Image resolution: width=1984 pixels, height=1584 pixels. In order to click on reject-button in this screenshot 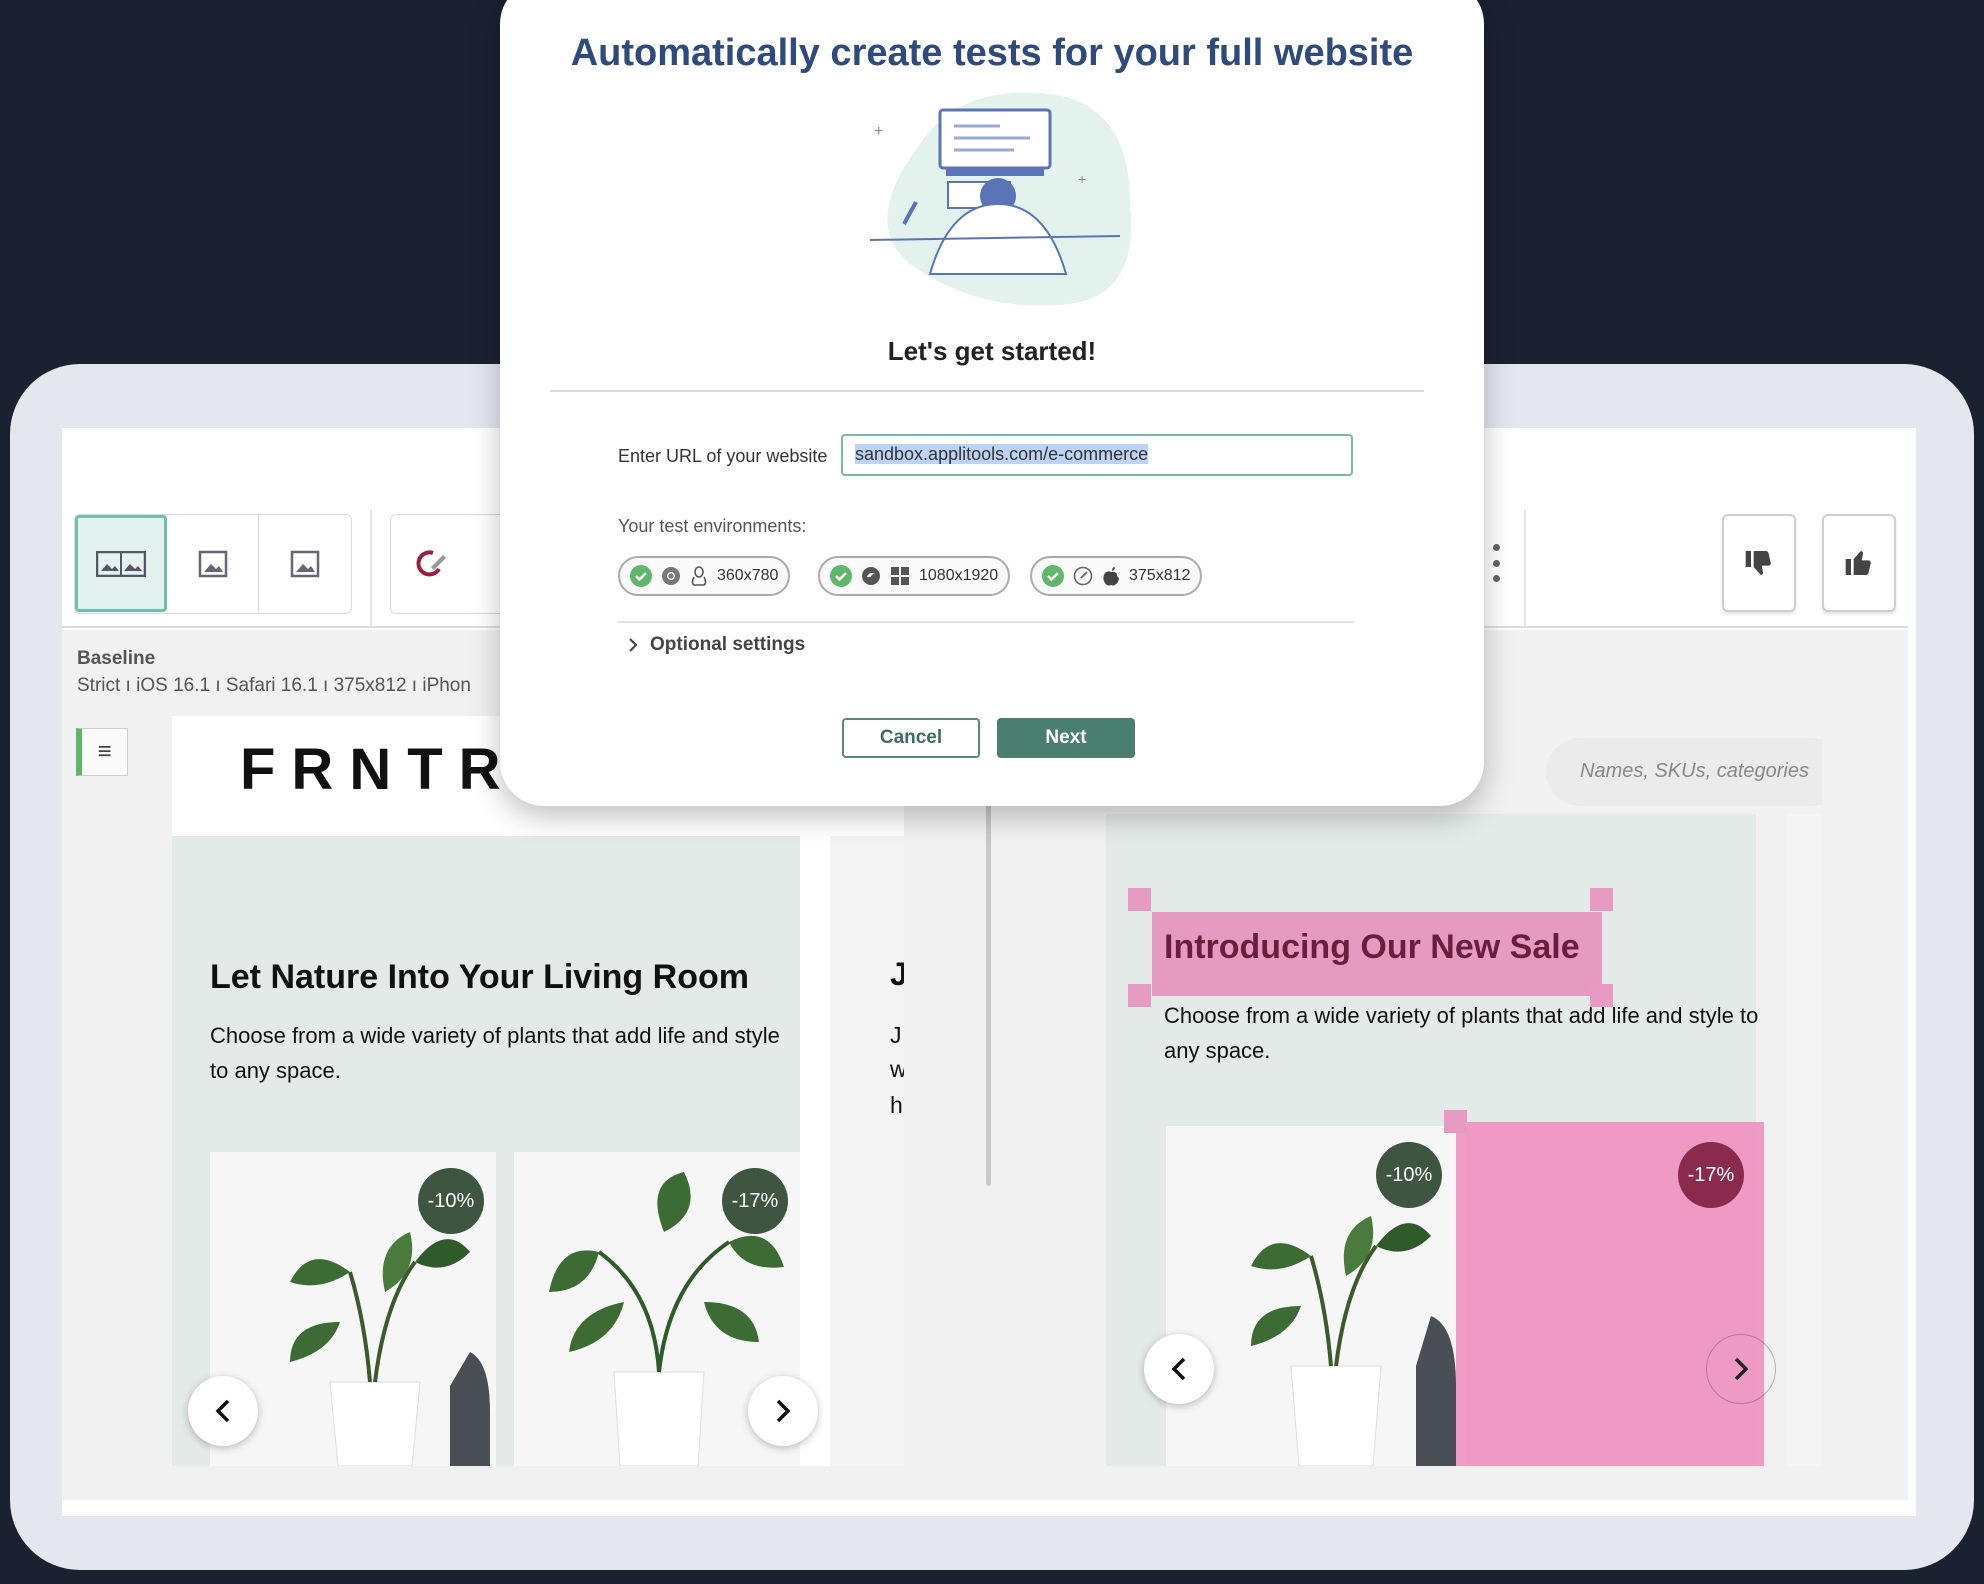, I will do `click(1759, 563)`.